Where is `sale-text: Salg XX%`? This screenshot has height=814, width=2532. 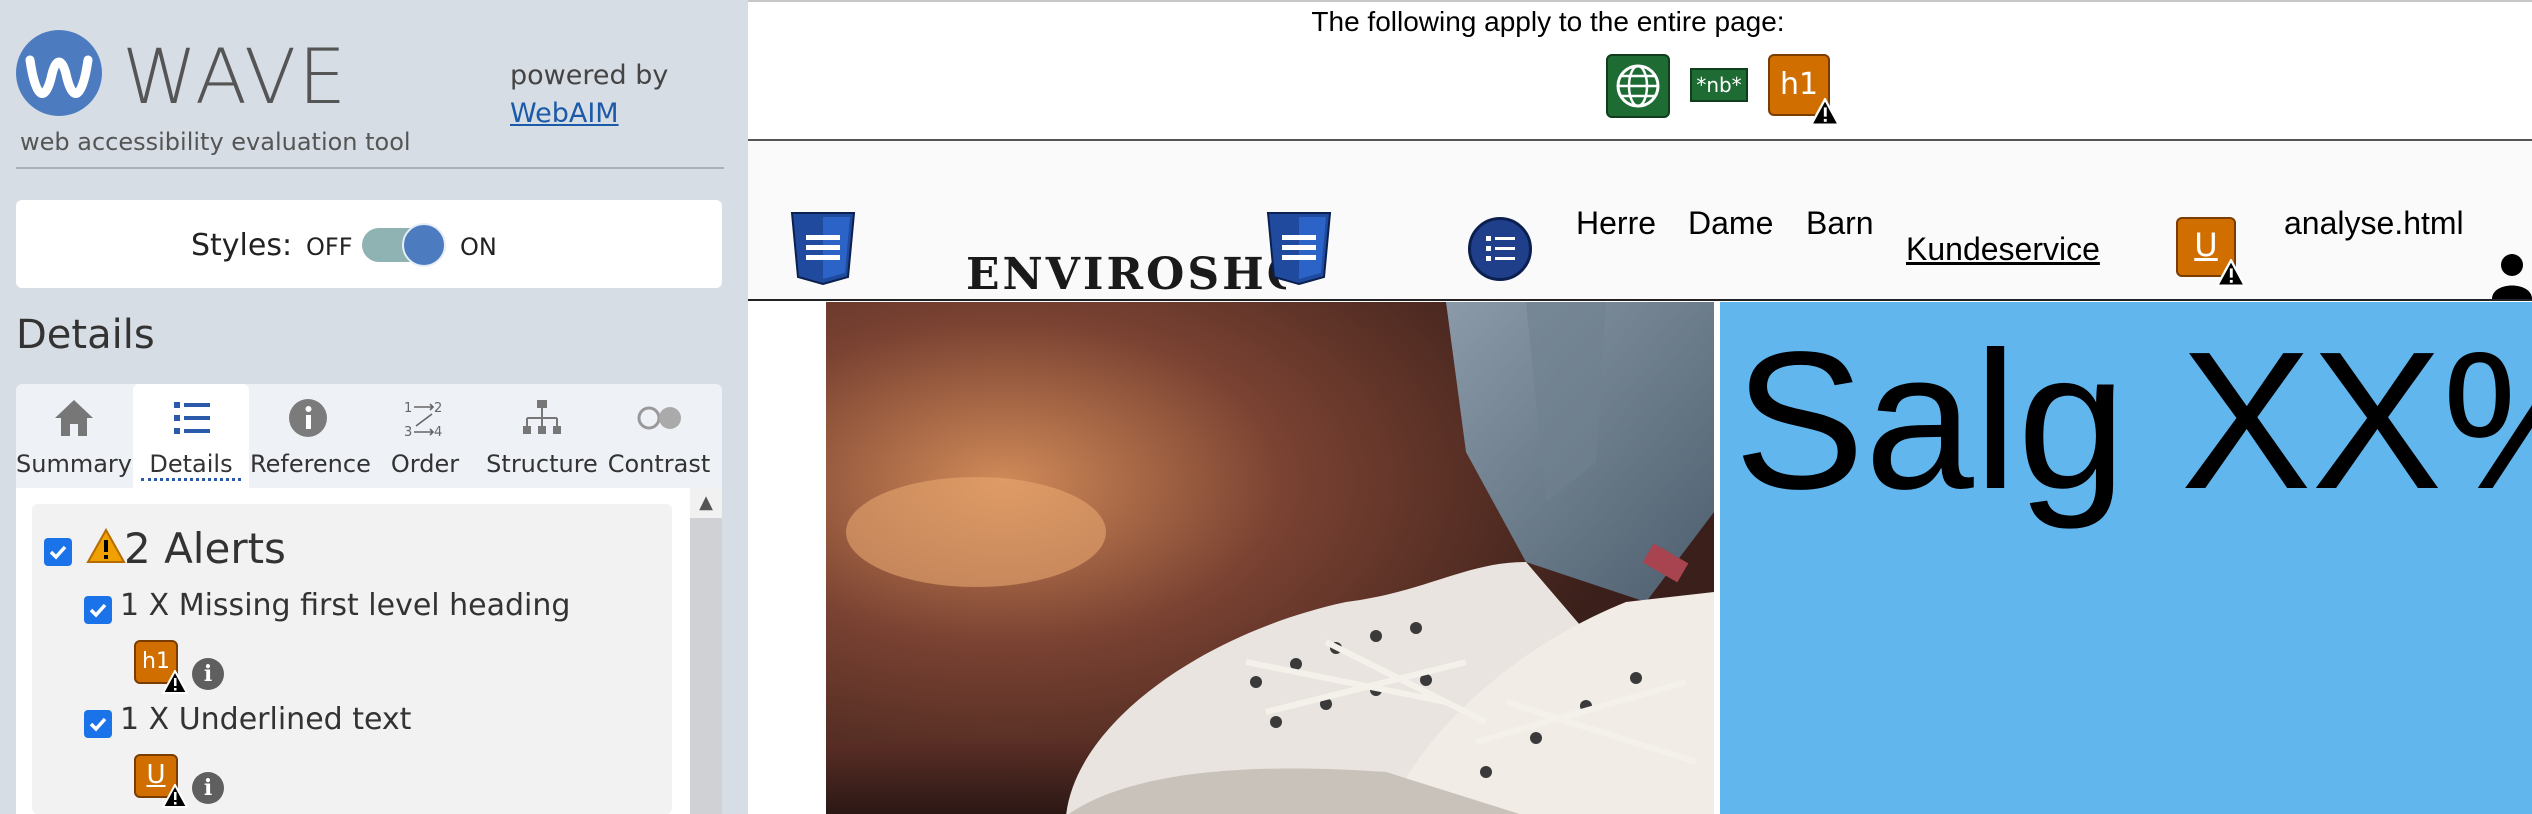
sale-text: Salg XX% is located at coordinates (2133, 420).